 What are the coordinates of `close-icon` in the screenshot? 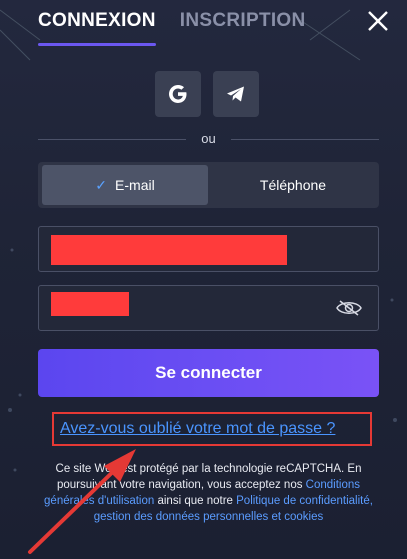 It's located at (378, 21).